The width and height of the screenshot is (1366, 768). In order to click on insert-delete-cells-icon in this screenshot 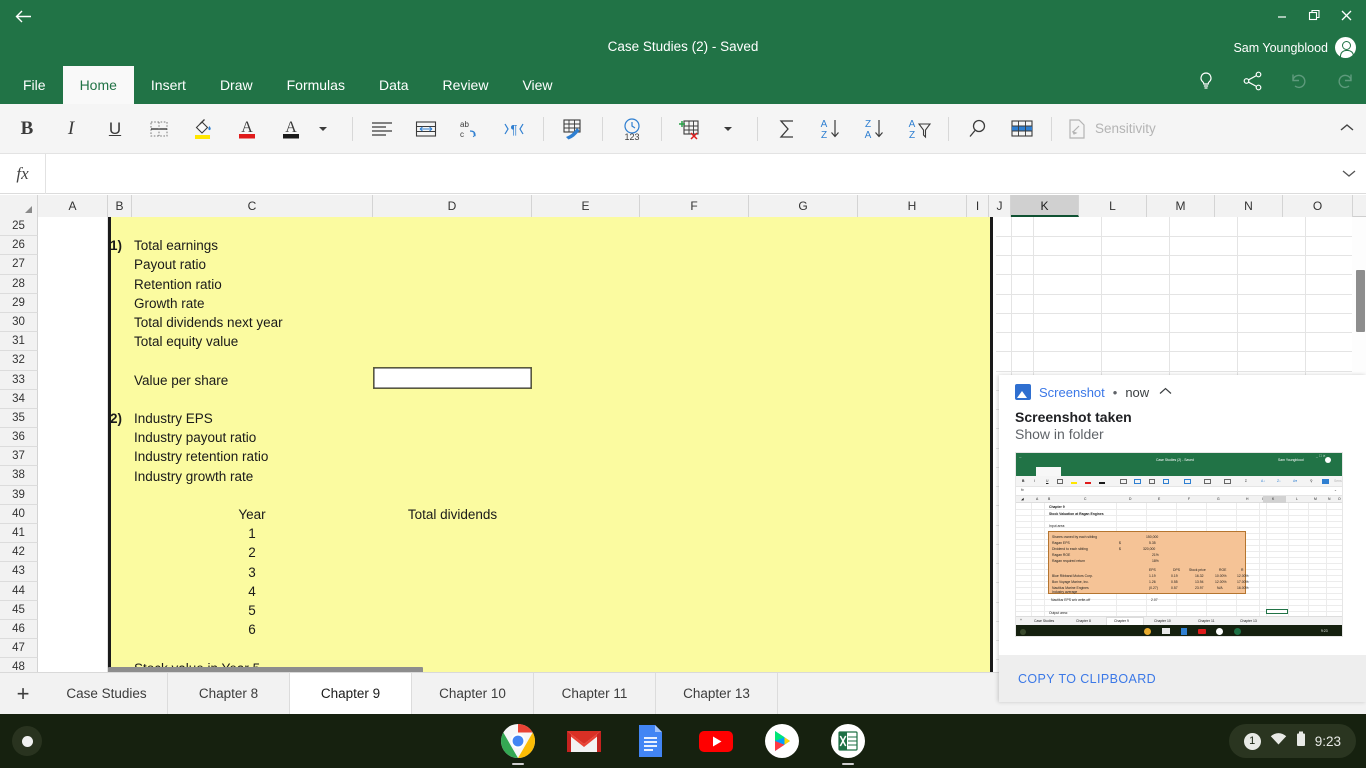, I will do `click(691, 129)`.